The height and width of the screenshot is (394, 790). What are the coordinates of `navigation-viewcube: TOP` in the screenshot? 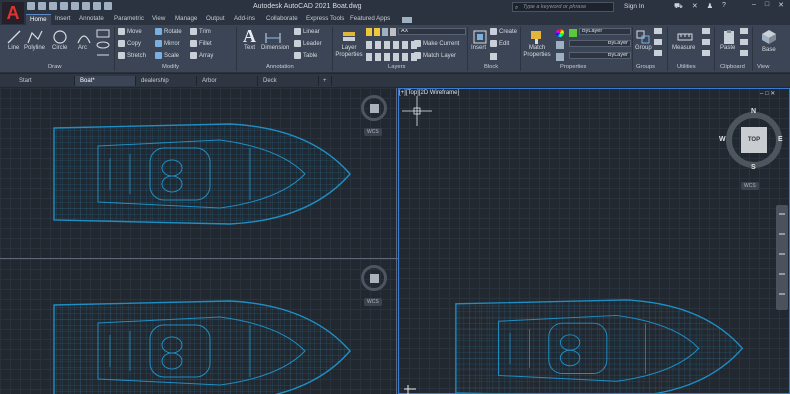 It's located at (754, 140).